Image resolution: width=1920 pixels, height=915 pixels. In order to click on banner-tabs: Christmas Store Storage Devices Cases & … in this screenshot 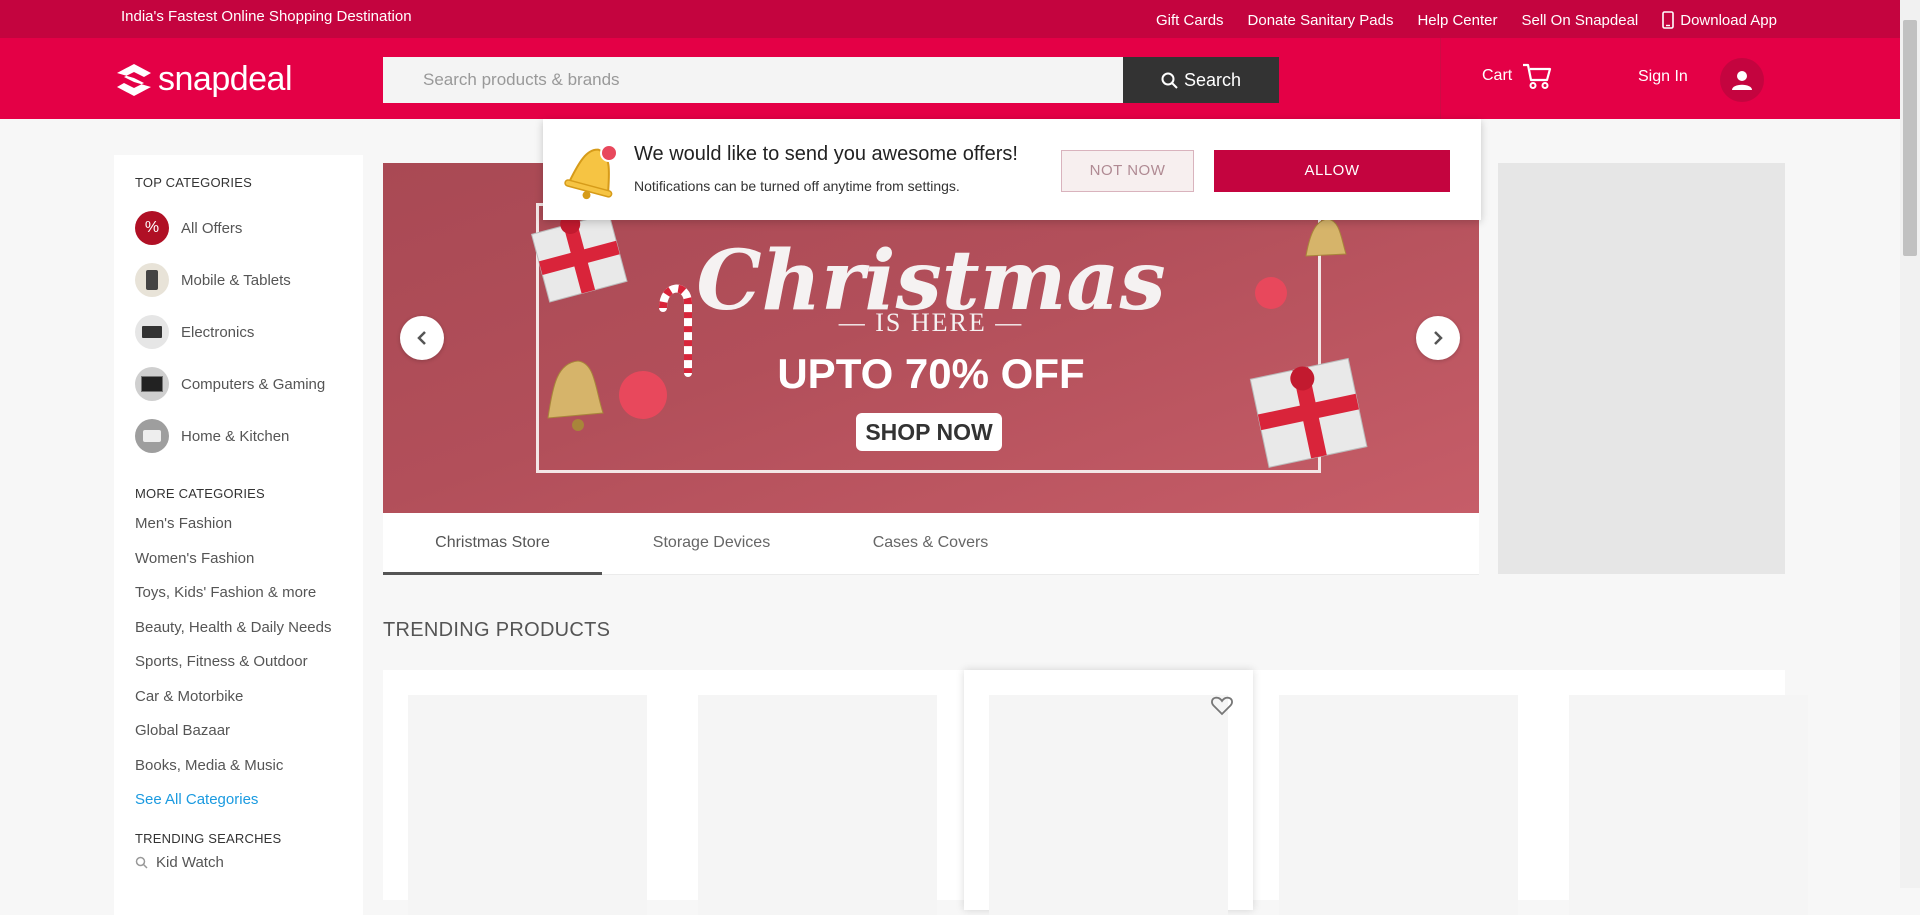, I will do `click(931, 544)`.